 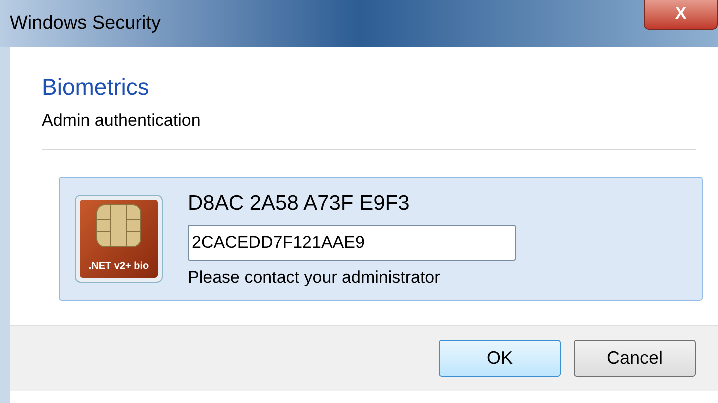 What do you see at coordinates (352, 243) in the screenshot?
I see `pin-field: 2CACEDD7F121AAE9` at bounding box center [352, 243].